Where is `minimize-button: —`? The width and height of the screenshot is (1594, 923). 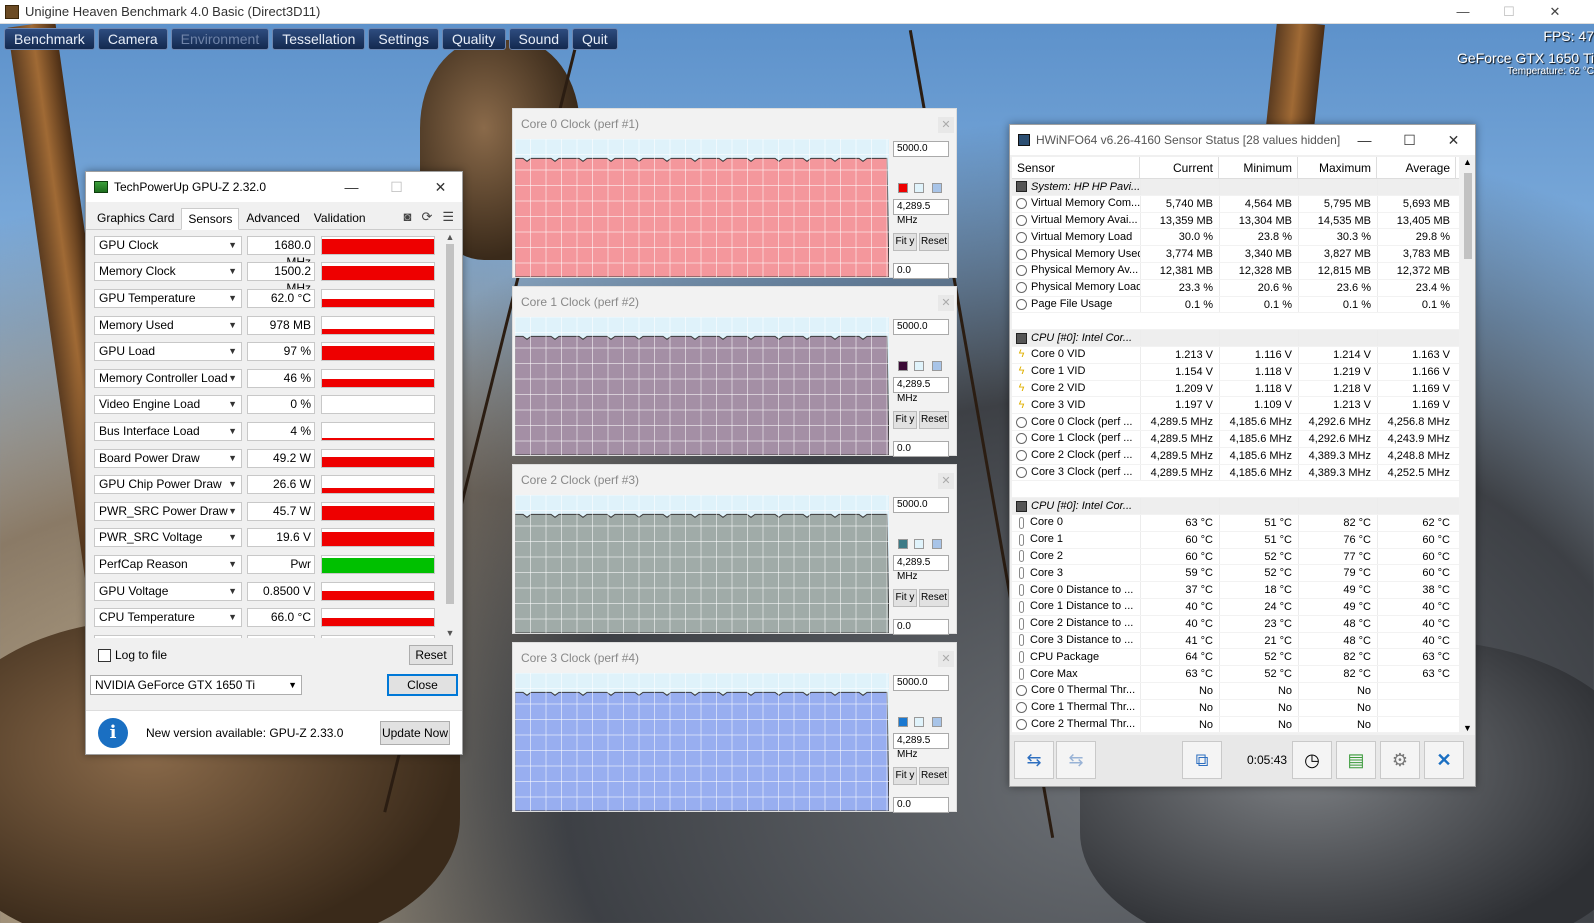 minimize-button: — is located at coordinates (1463, 12).